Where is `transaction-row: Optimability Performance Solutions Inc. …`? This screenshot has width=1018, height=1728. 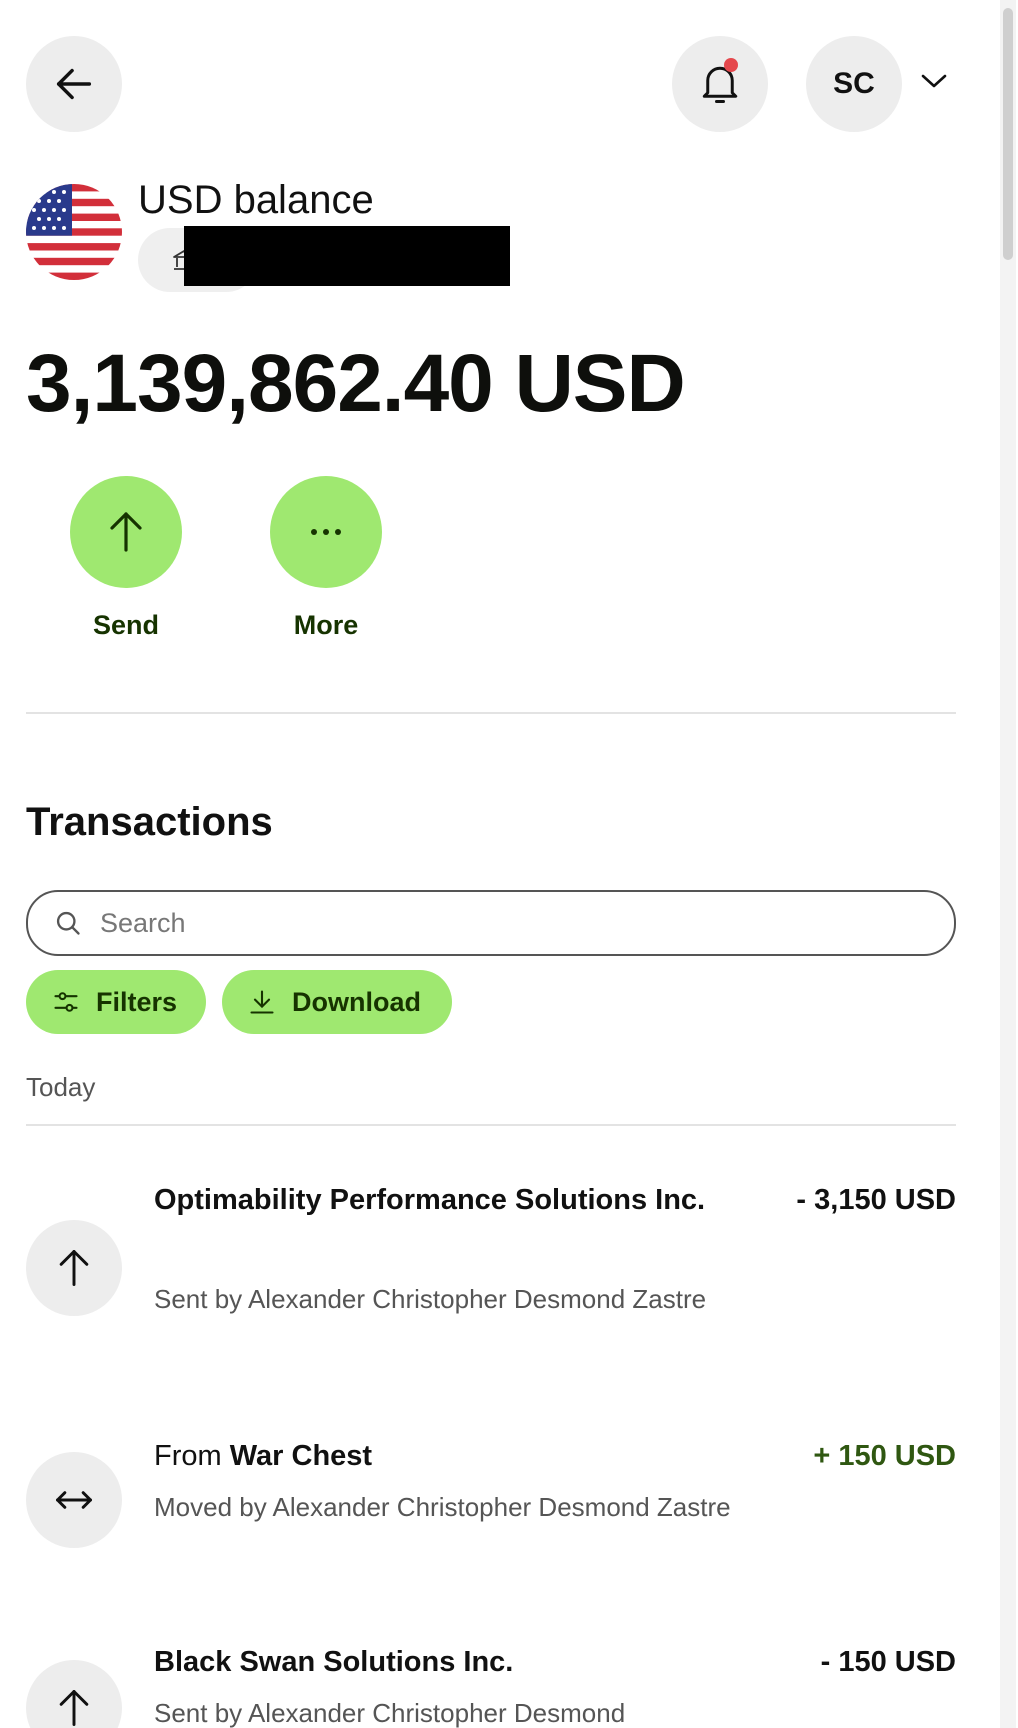
transaction-row: Optimability Performance Solutions Inc. … is located at coordinates (491, 1271).